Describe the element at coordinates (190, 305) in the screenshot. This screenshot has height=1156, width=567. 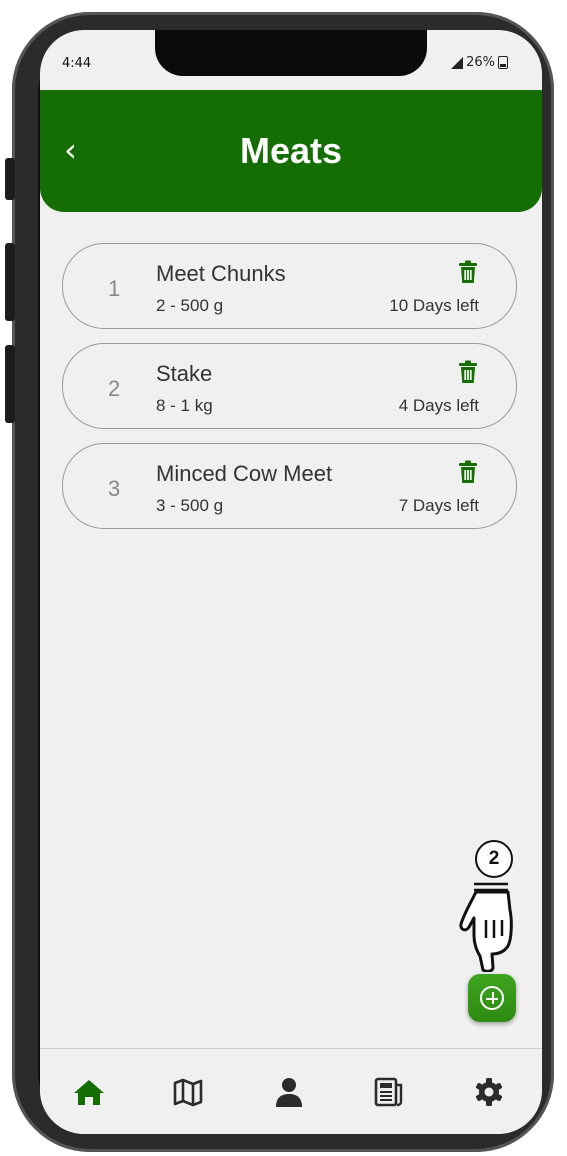
I see `item-quantity: 2 - 500 g` at that location.